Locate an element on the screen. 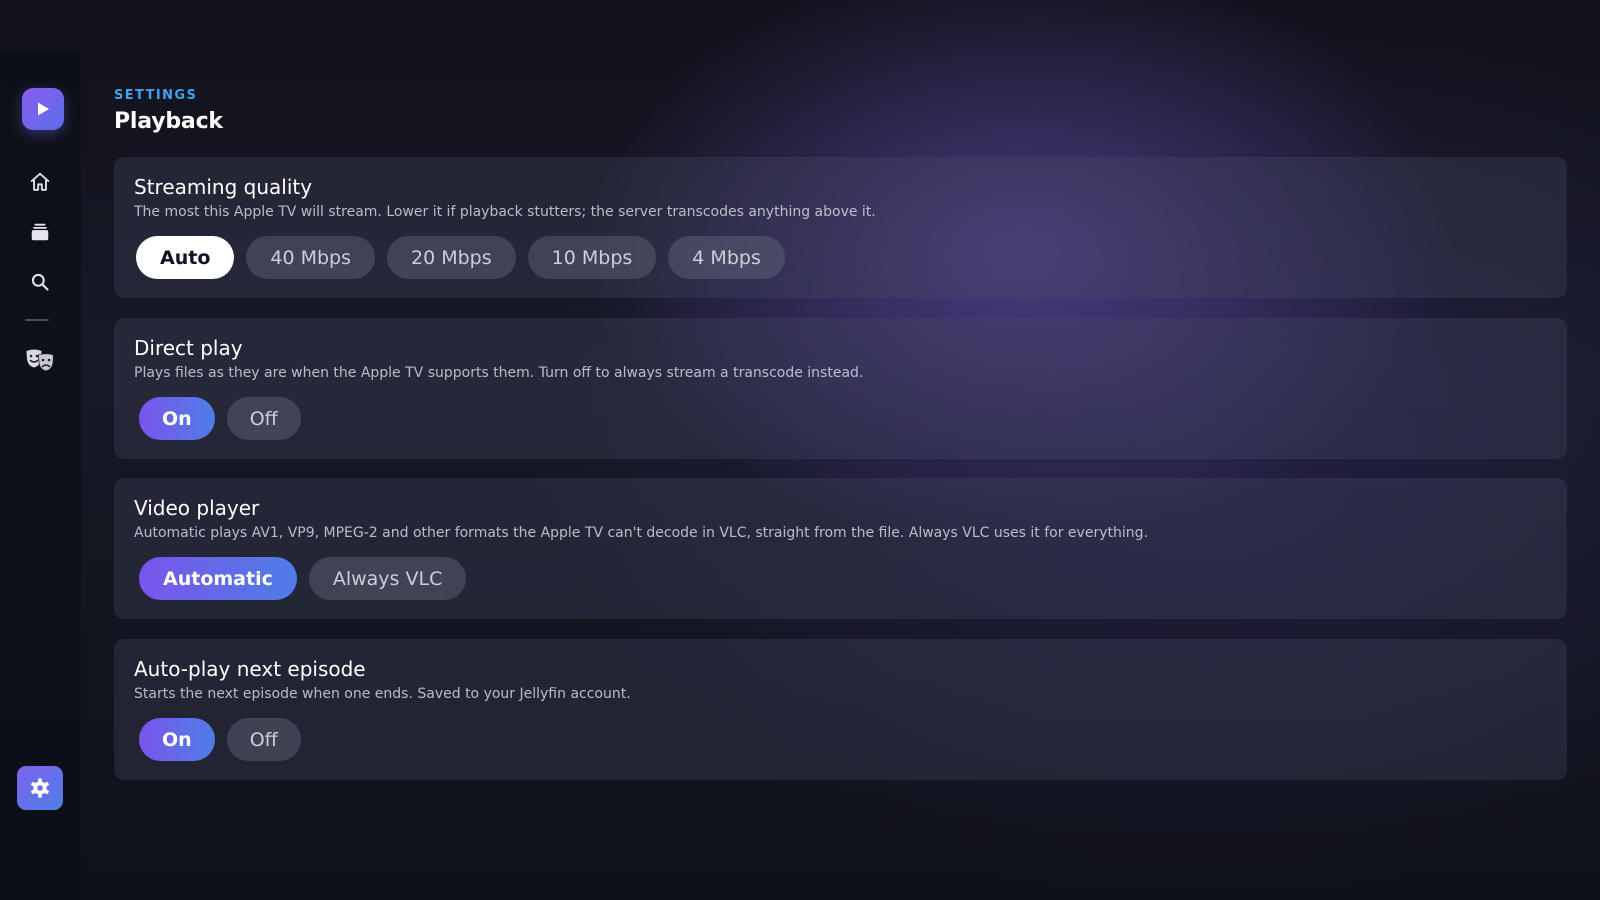 The image size is (1600, 900). option-group: Automatic Always VLC is located at coordinates (303, 578).